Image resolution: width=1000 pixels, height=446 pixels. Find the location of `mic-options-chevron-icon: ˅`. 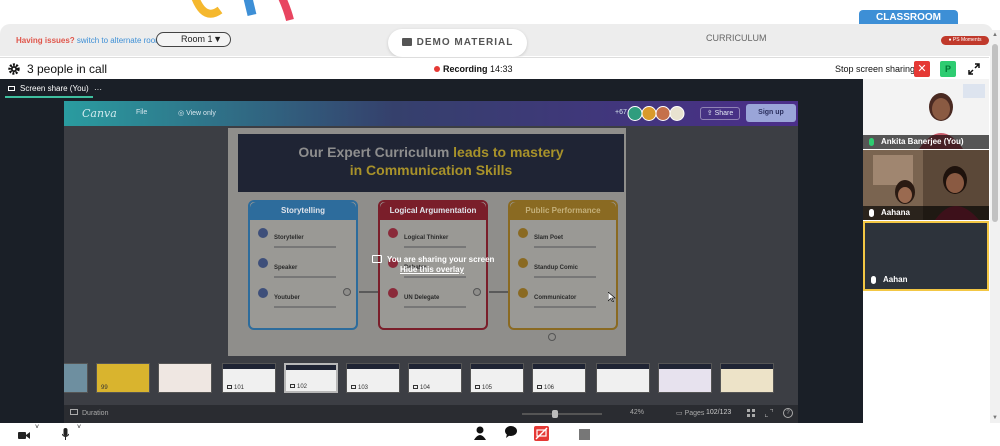

mic-options-chevron-icon: ˅ is located at coordinates (79, 427).